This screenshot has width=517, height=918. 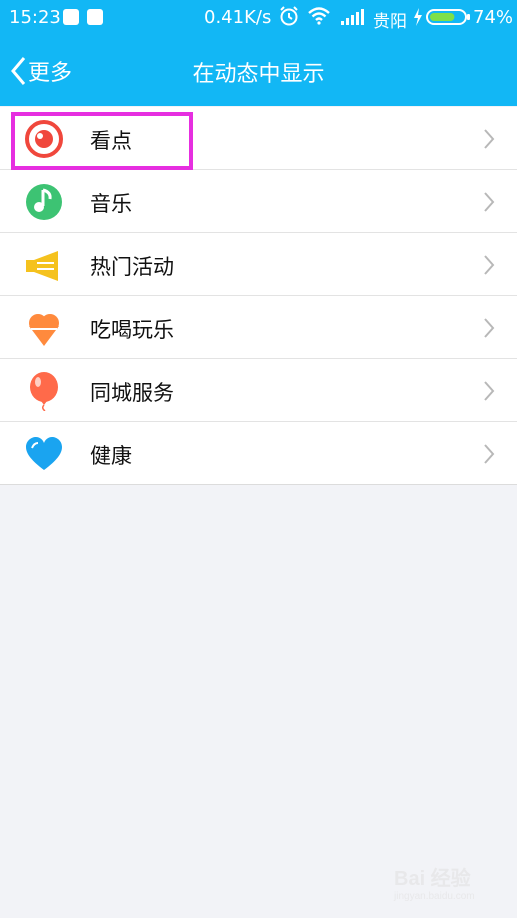 I want to click on status-bar: 15:23 0.41K/s 贵阳 74%, so click(x=258, y=18).